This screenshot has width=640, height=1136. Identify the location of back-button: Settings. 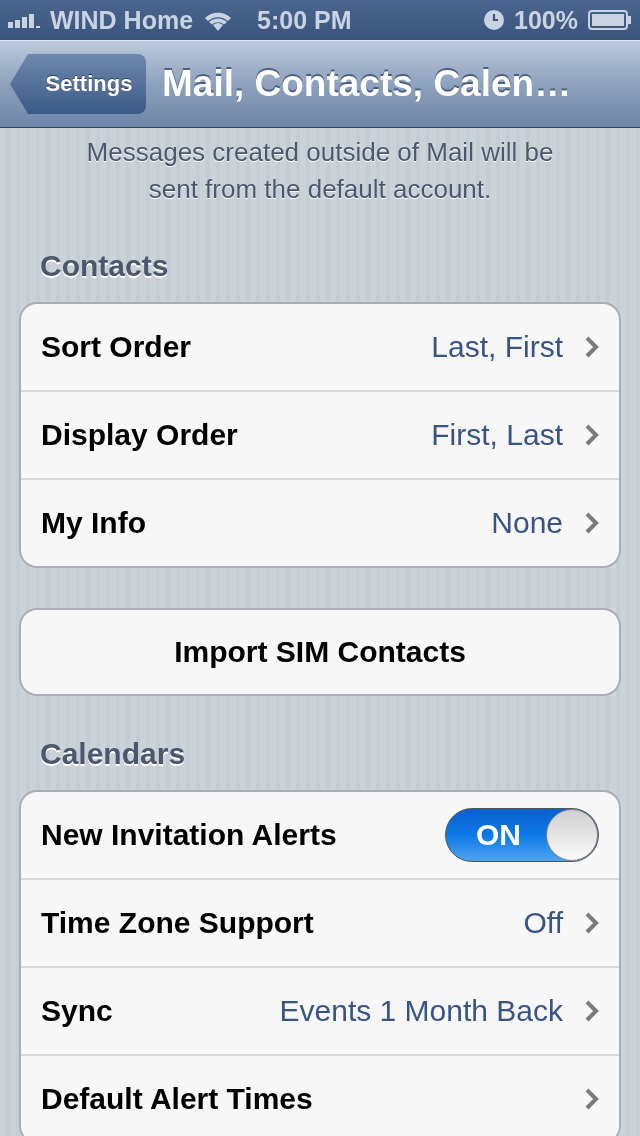
(78, 84).